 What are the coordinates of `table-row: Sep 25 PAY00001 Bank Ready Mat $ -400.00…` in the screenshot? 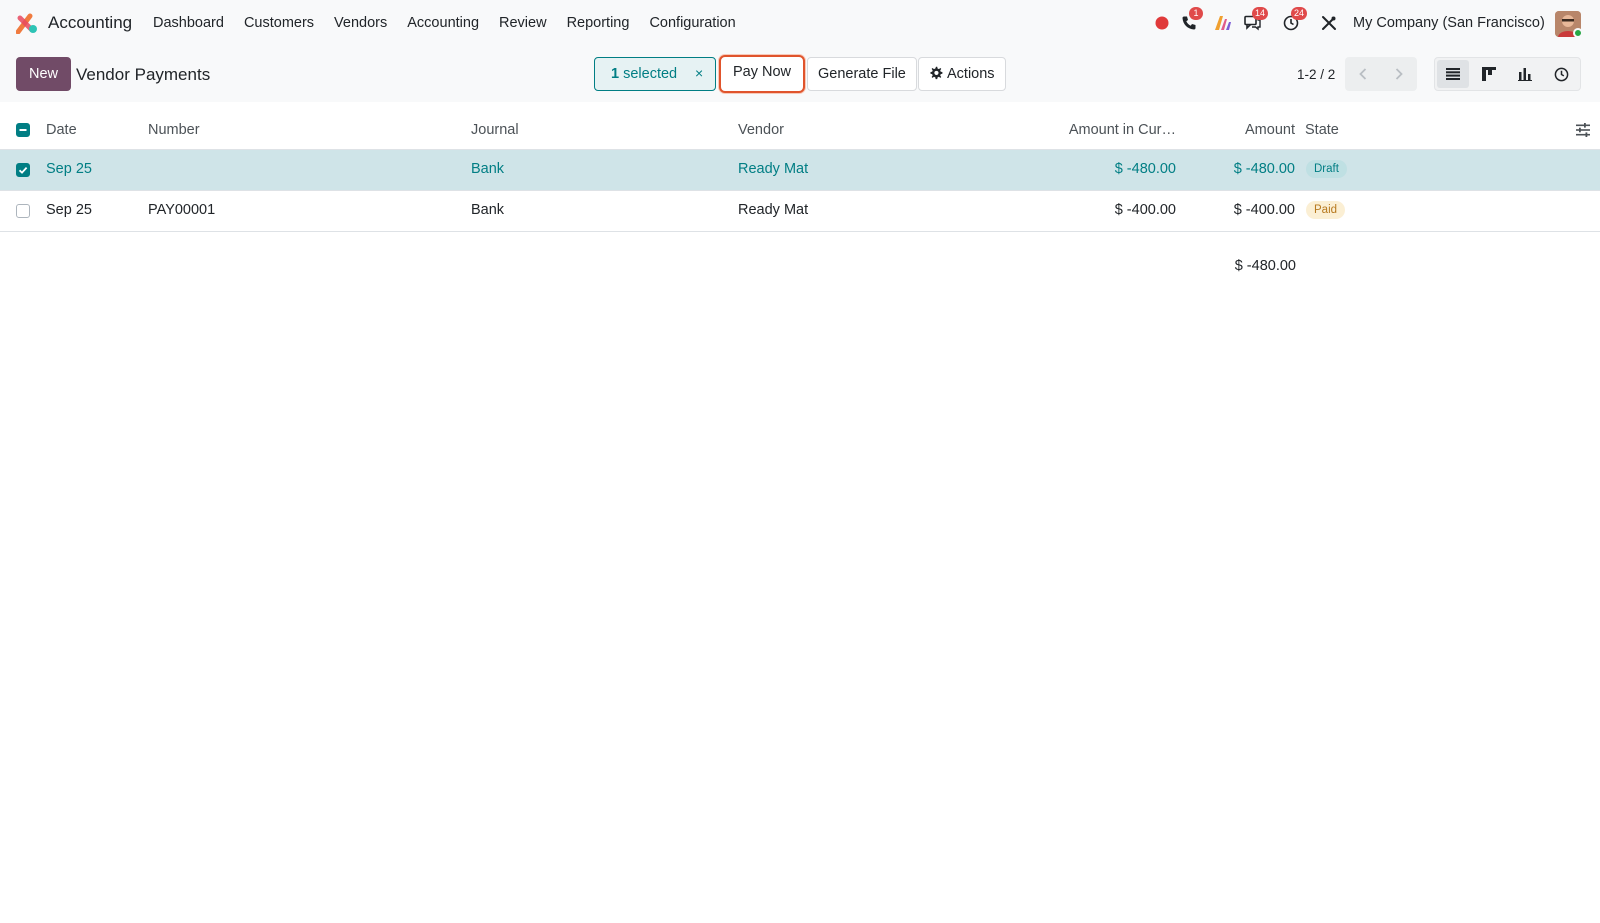 It's located at (800, 211).